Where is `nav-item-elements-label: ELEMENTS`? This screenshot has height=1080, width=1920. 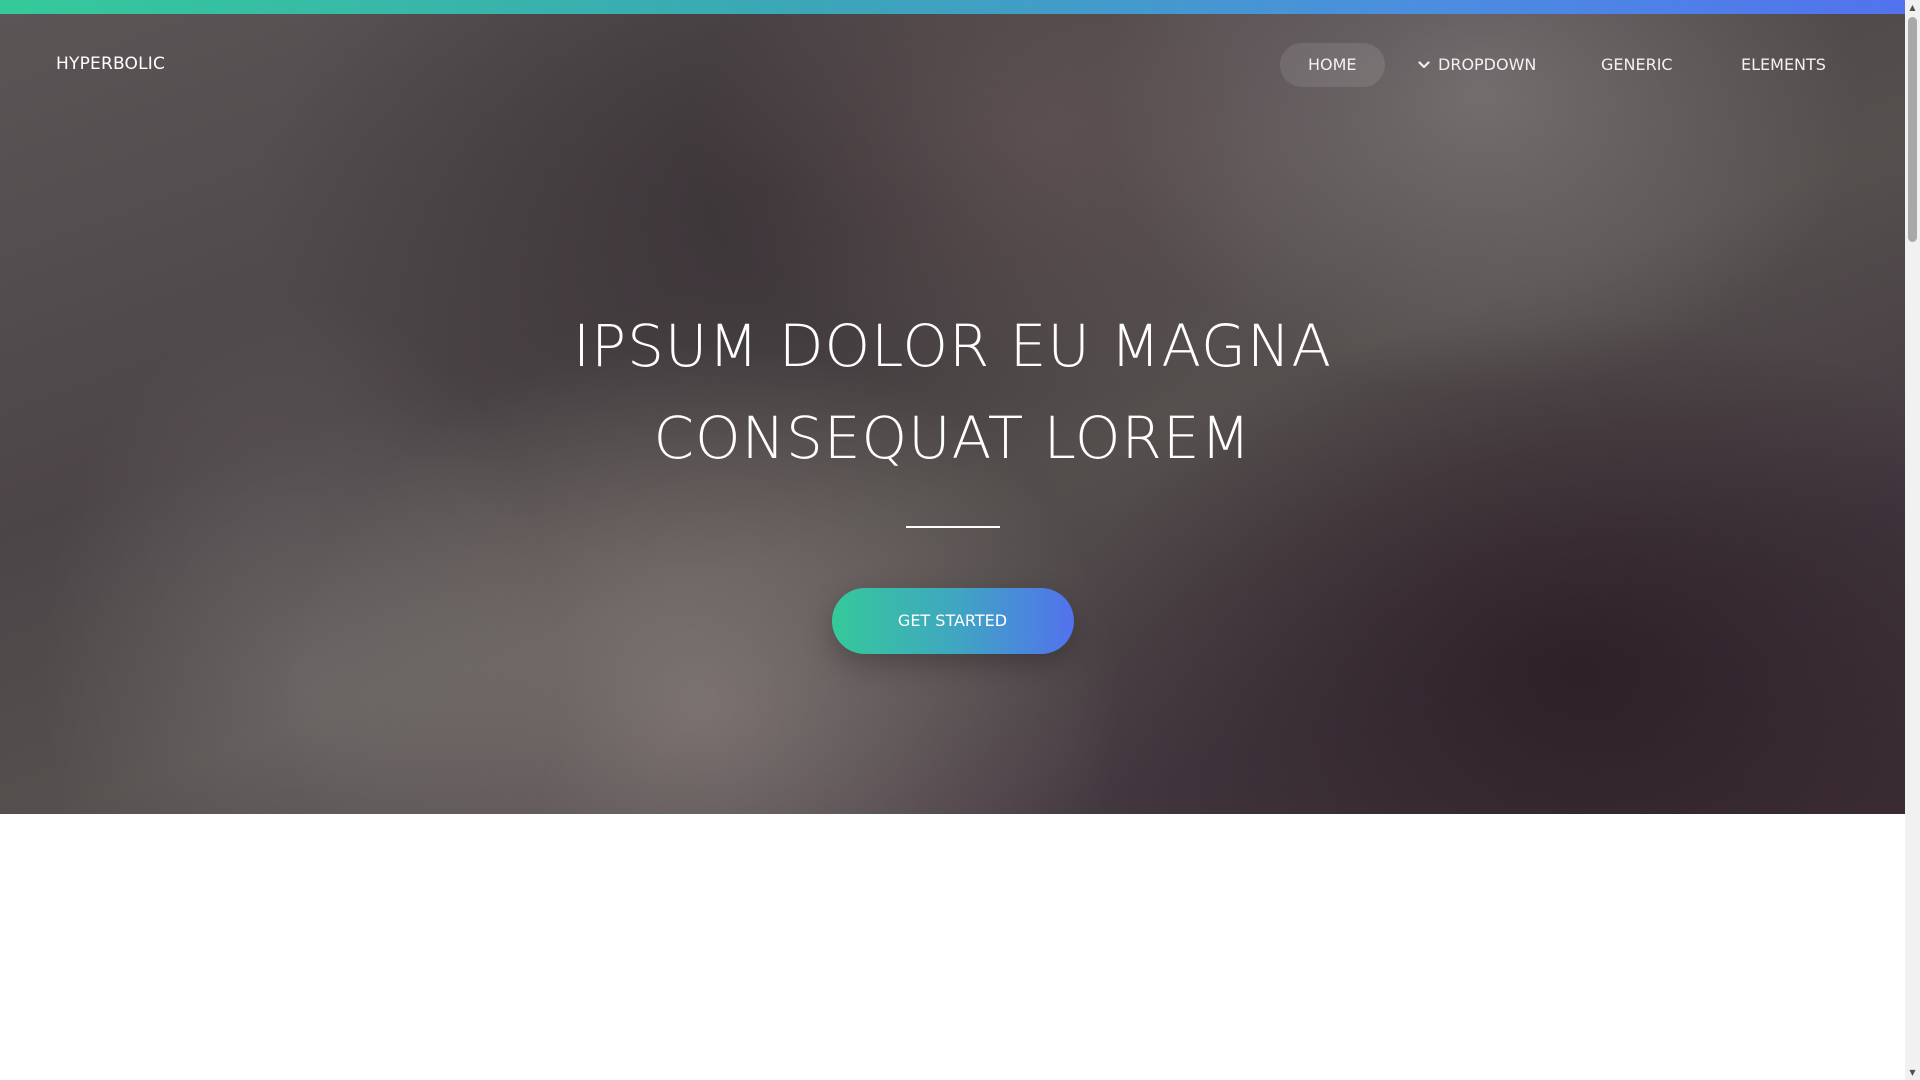
nav-item-elements-label: ELEMENTS is located at coordinates (1783, 64).